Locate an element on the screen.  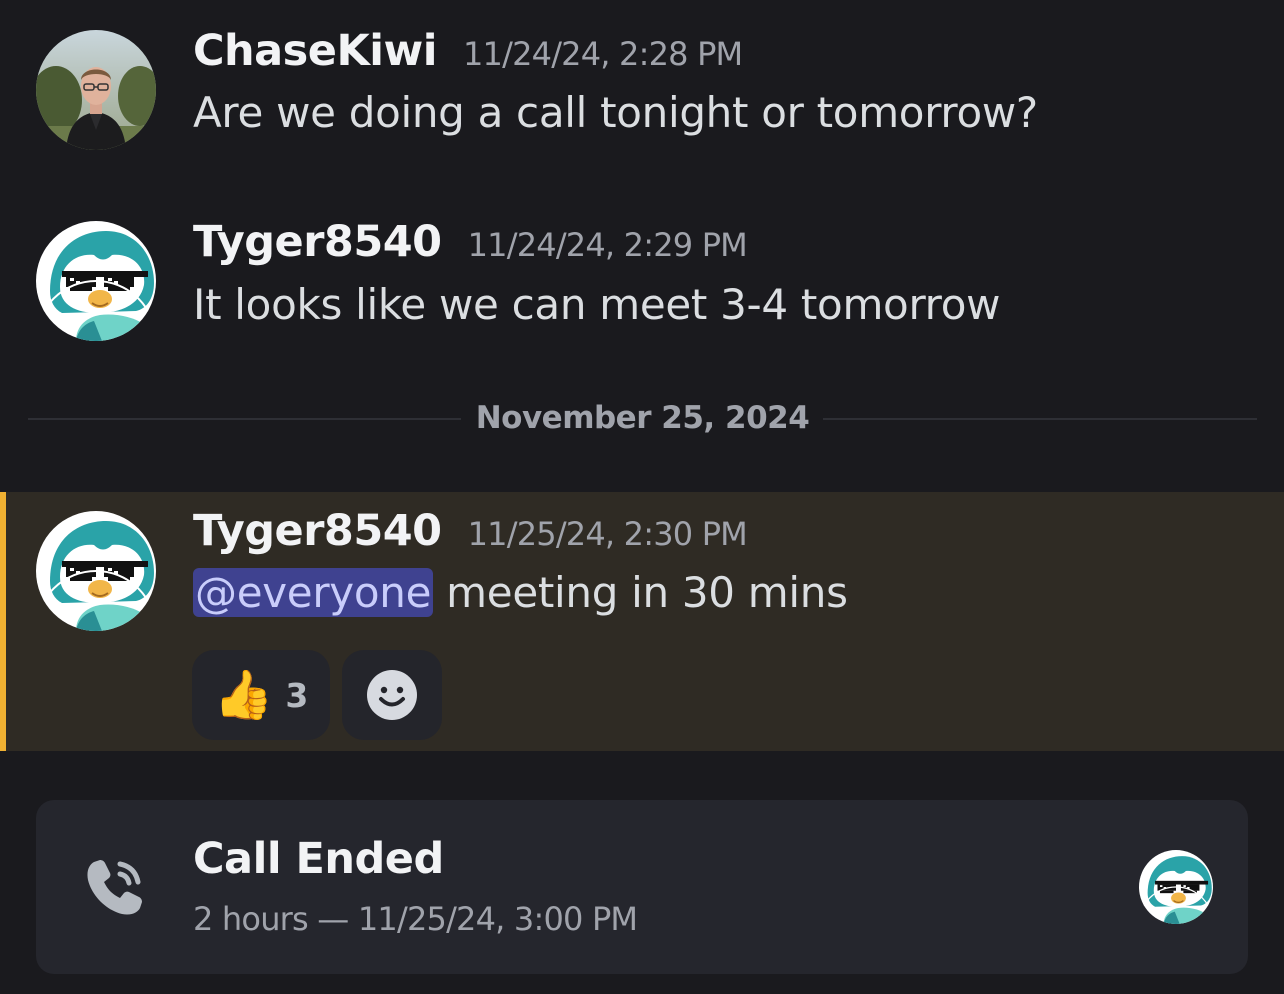
person-photo-avatar-icon is located at coordinates (96, 90).